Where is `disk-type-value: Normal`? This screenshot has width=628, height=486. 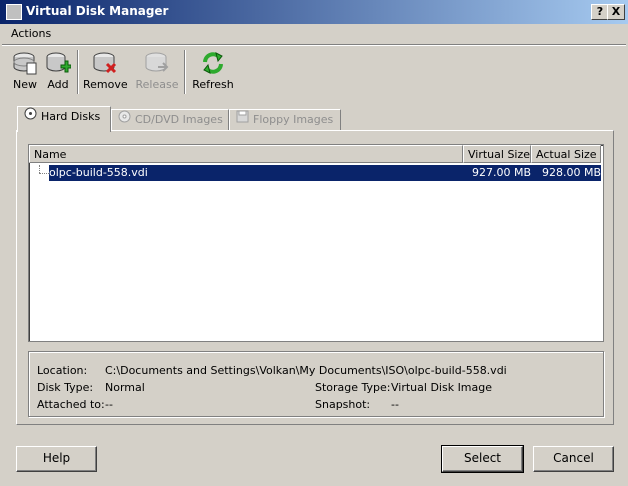
disk-type-value: Normal is located at coordinates (125, 387).